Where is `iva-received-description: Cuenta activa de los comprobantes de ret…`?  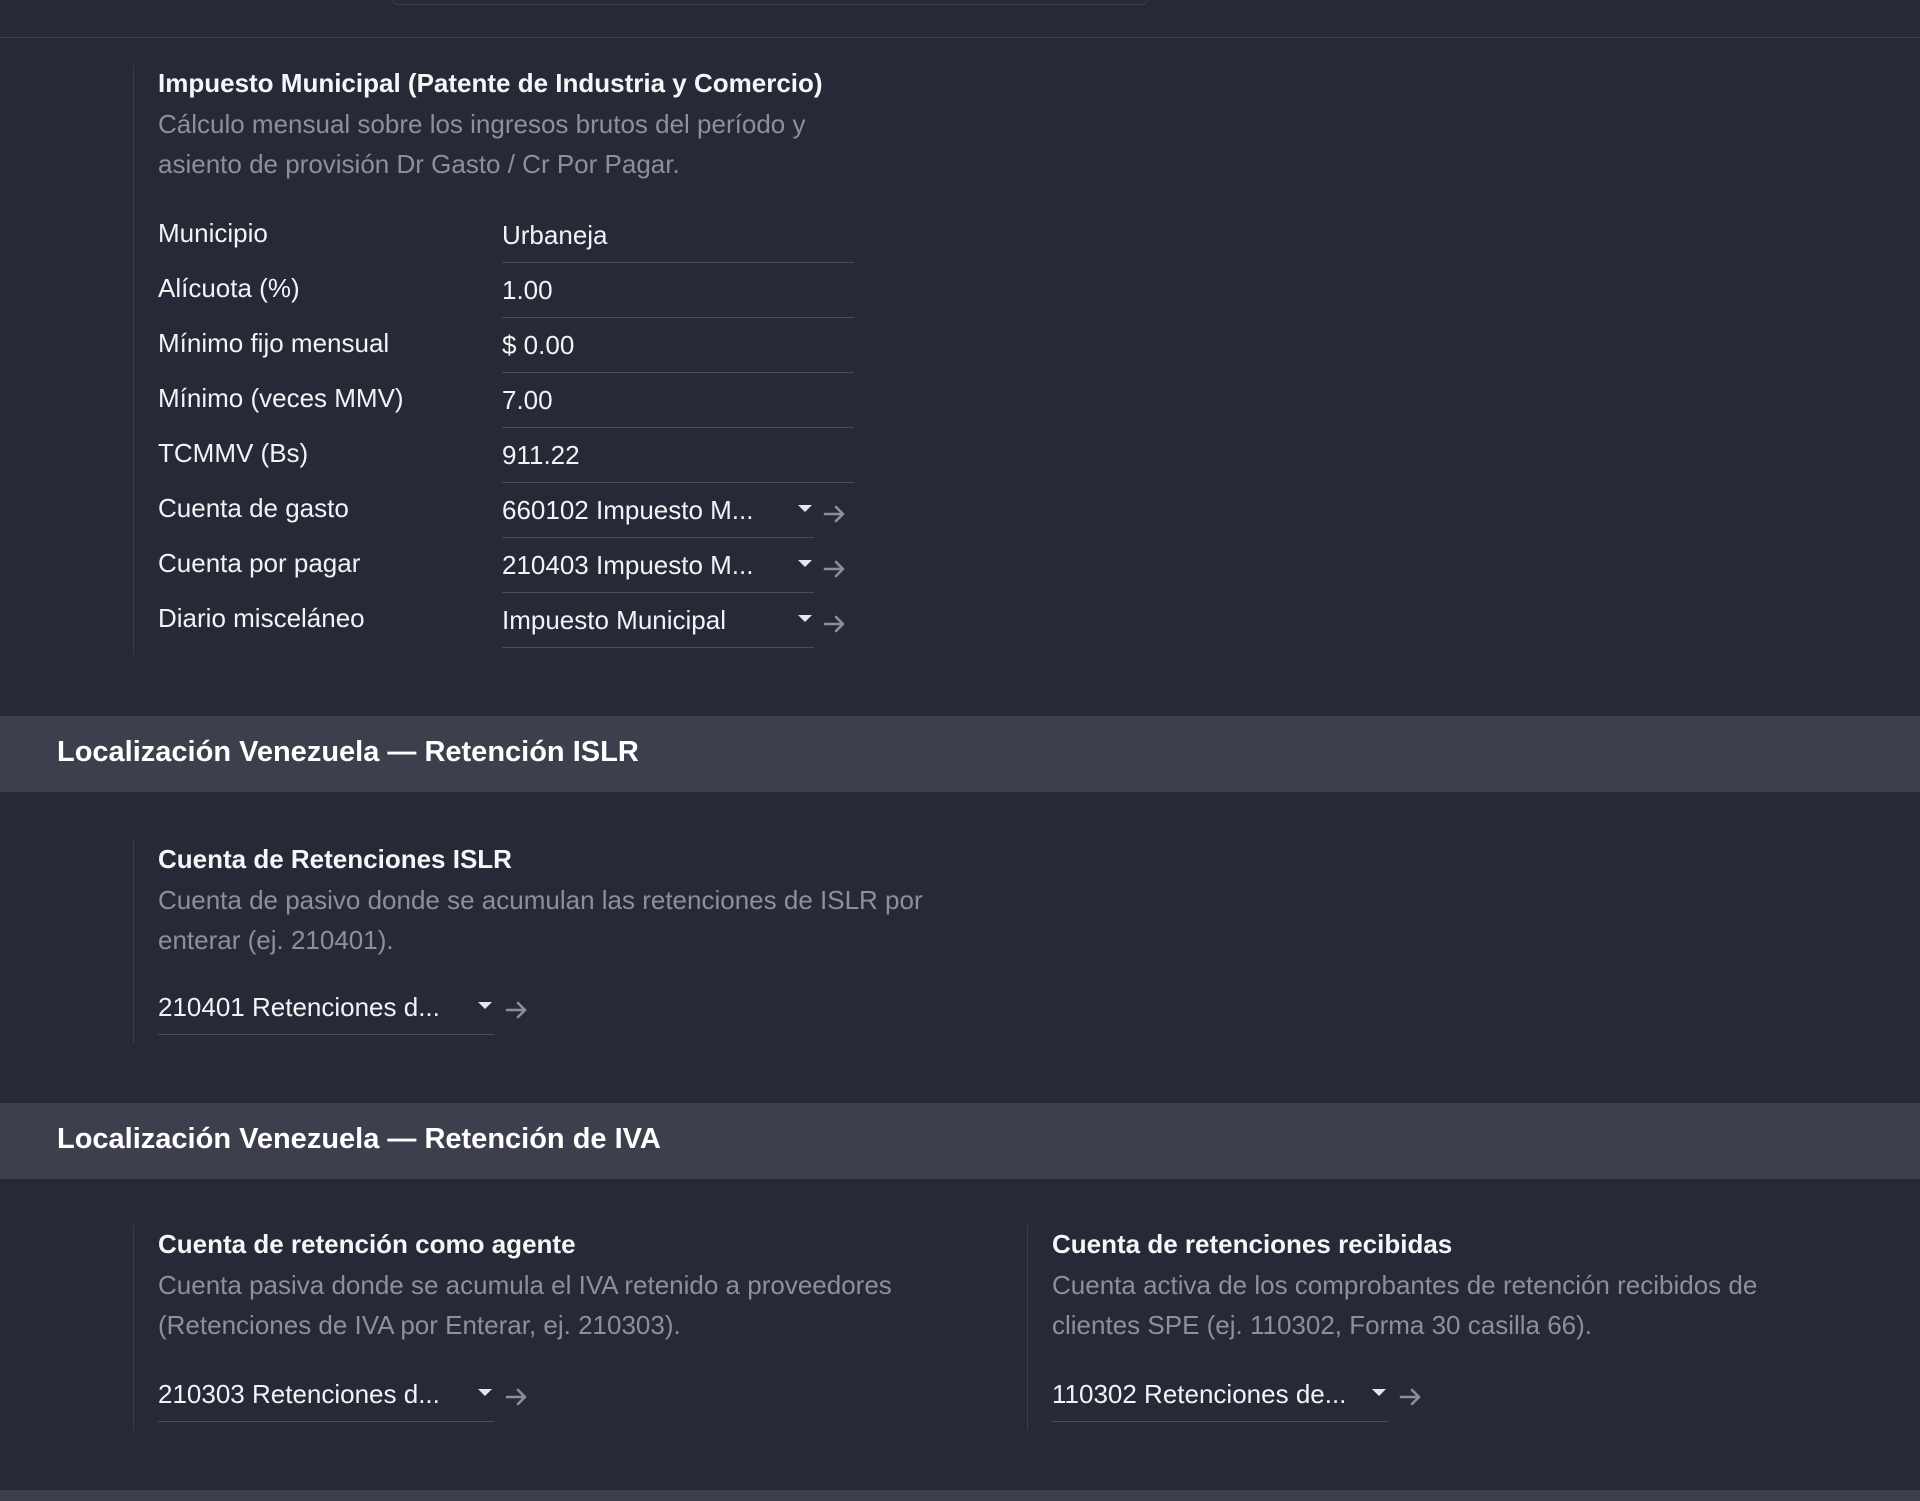
iva-received-description: Cuenta activa de los comprobantes de ret… is located at coordinates (1405, 1305).